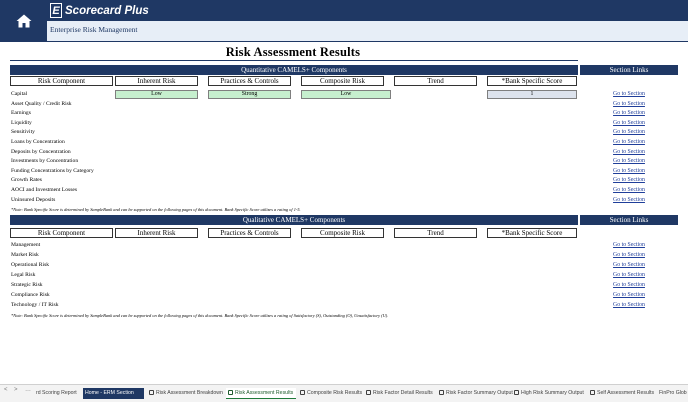 This screenshot has width=688, height=402. What do you see at coordinates (38, 142) in the screenshot?
I see `risk-row-label: Loans by Concentration` at bounding box center [38, 142].